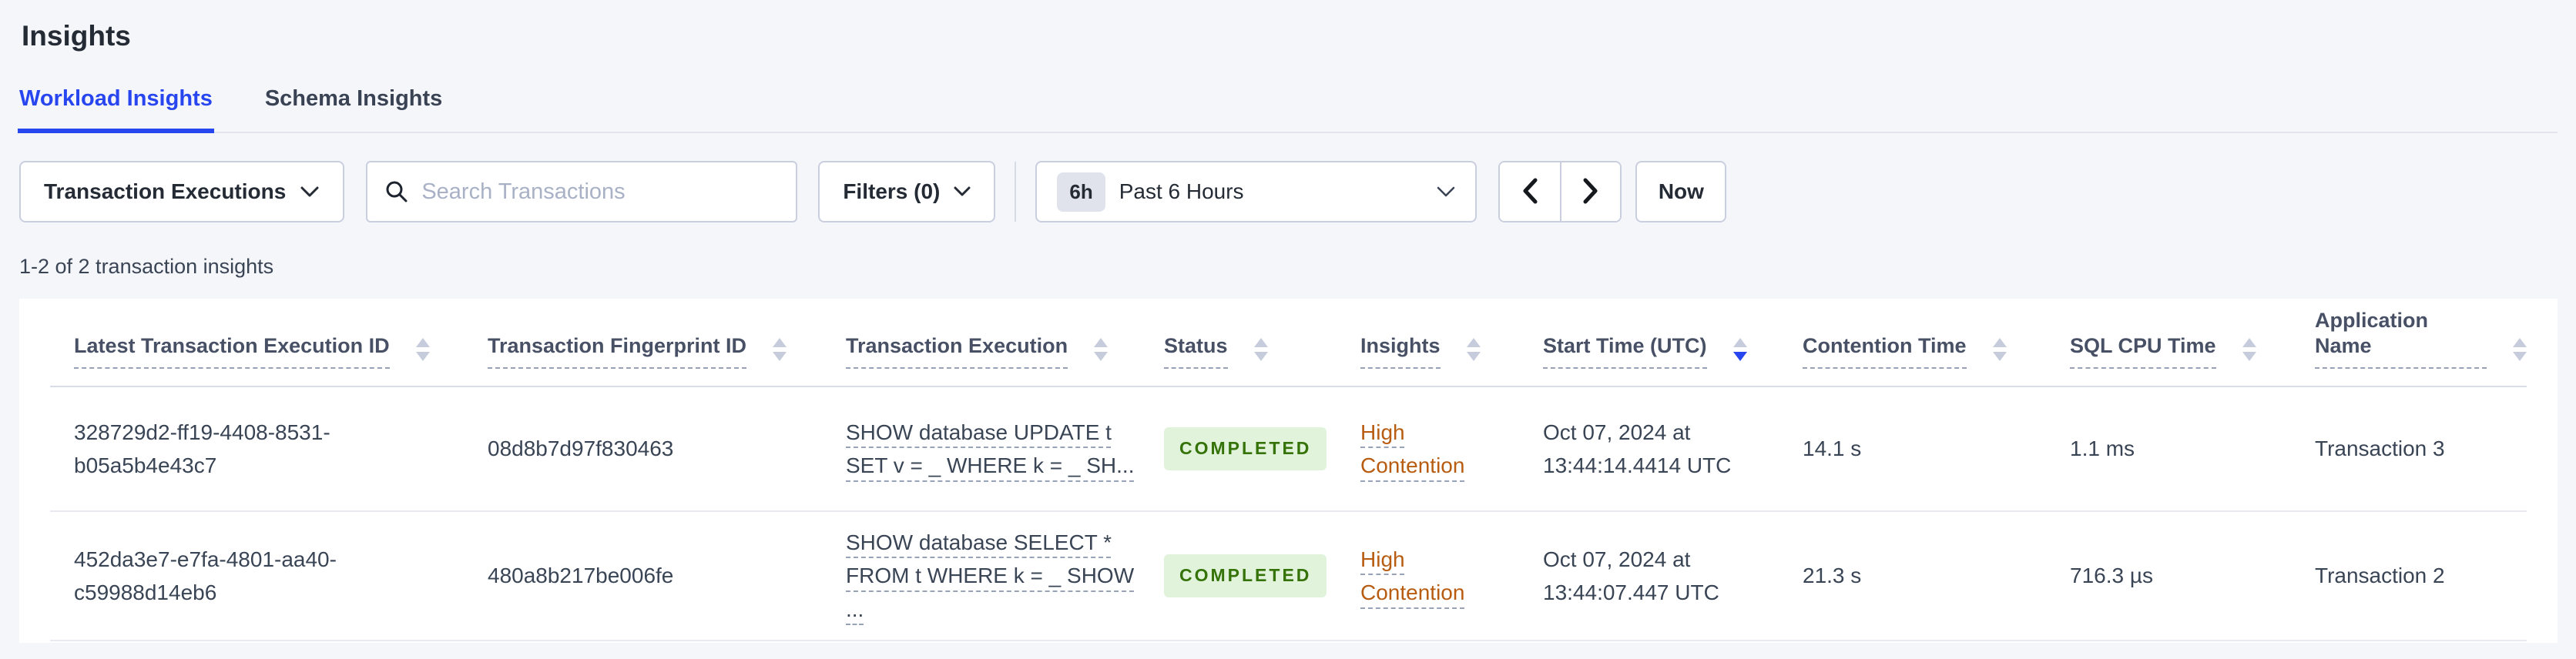  Describe the element at coordinates (1631, 575) in the screenshot. I see `start-time: Oct 07, 2024 at 13:44:07.447 UTC` at that location.